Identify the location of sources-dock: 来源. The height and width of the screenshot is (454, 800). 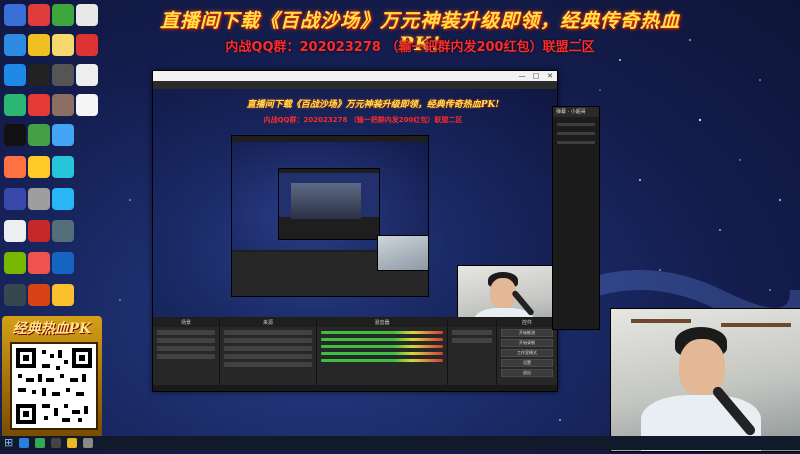
(268, 355).